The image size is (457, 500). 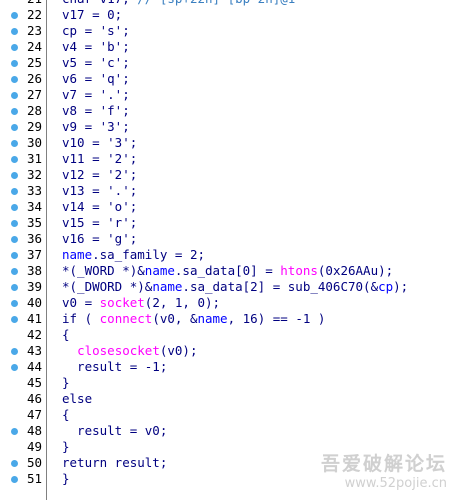 What do you see at coordinates (34, 270) in the screenshot?
I see `line-number: 38` at bounding box center [34, 270].